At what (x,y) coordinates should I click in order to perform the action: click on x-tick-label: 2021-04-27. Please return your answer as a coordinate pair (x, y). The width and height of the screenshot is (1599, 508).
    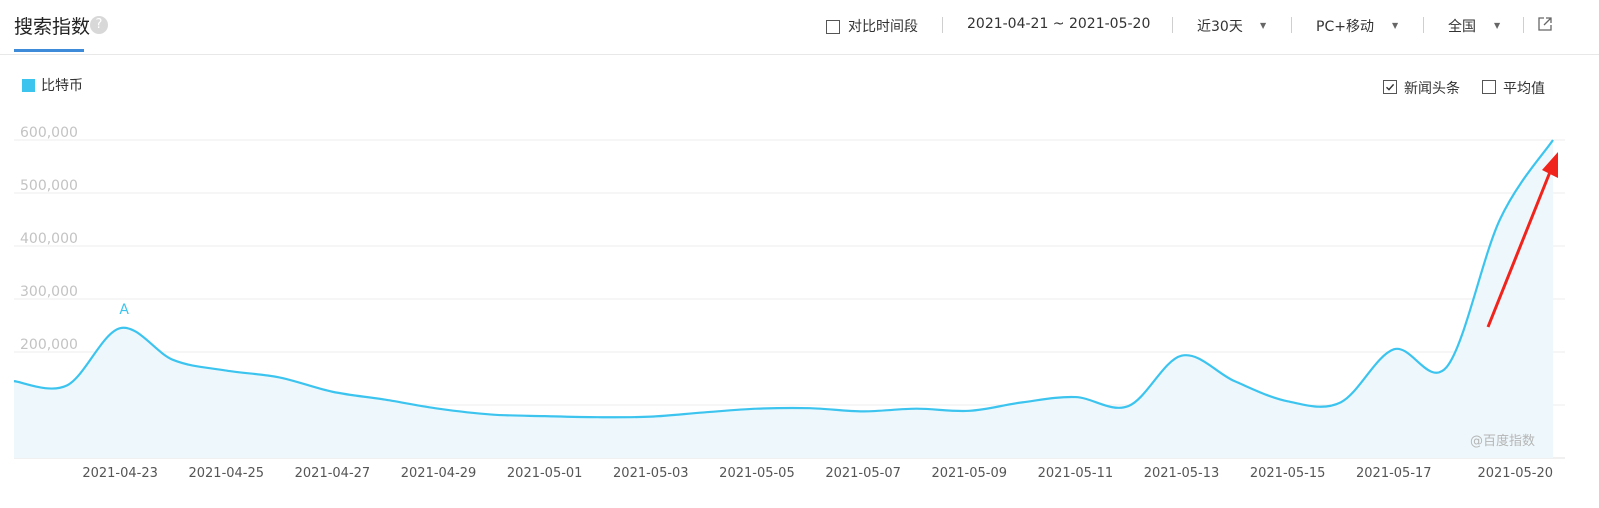
    Looking at the image, I should click on (333, 473).